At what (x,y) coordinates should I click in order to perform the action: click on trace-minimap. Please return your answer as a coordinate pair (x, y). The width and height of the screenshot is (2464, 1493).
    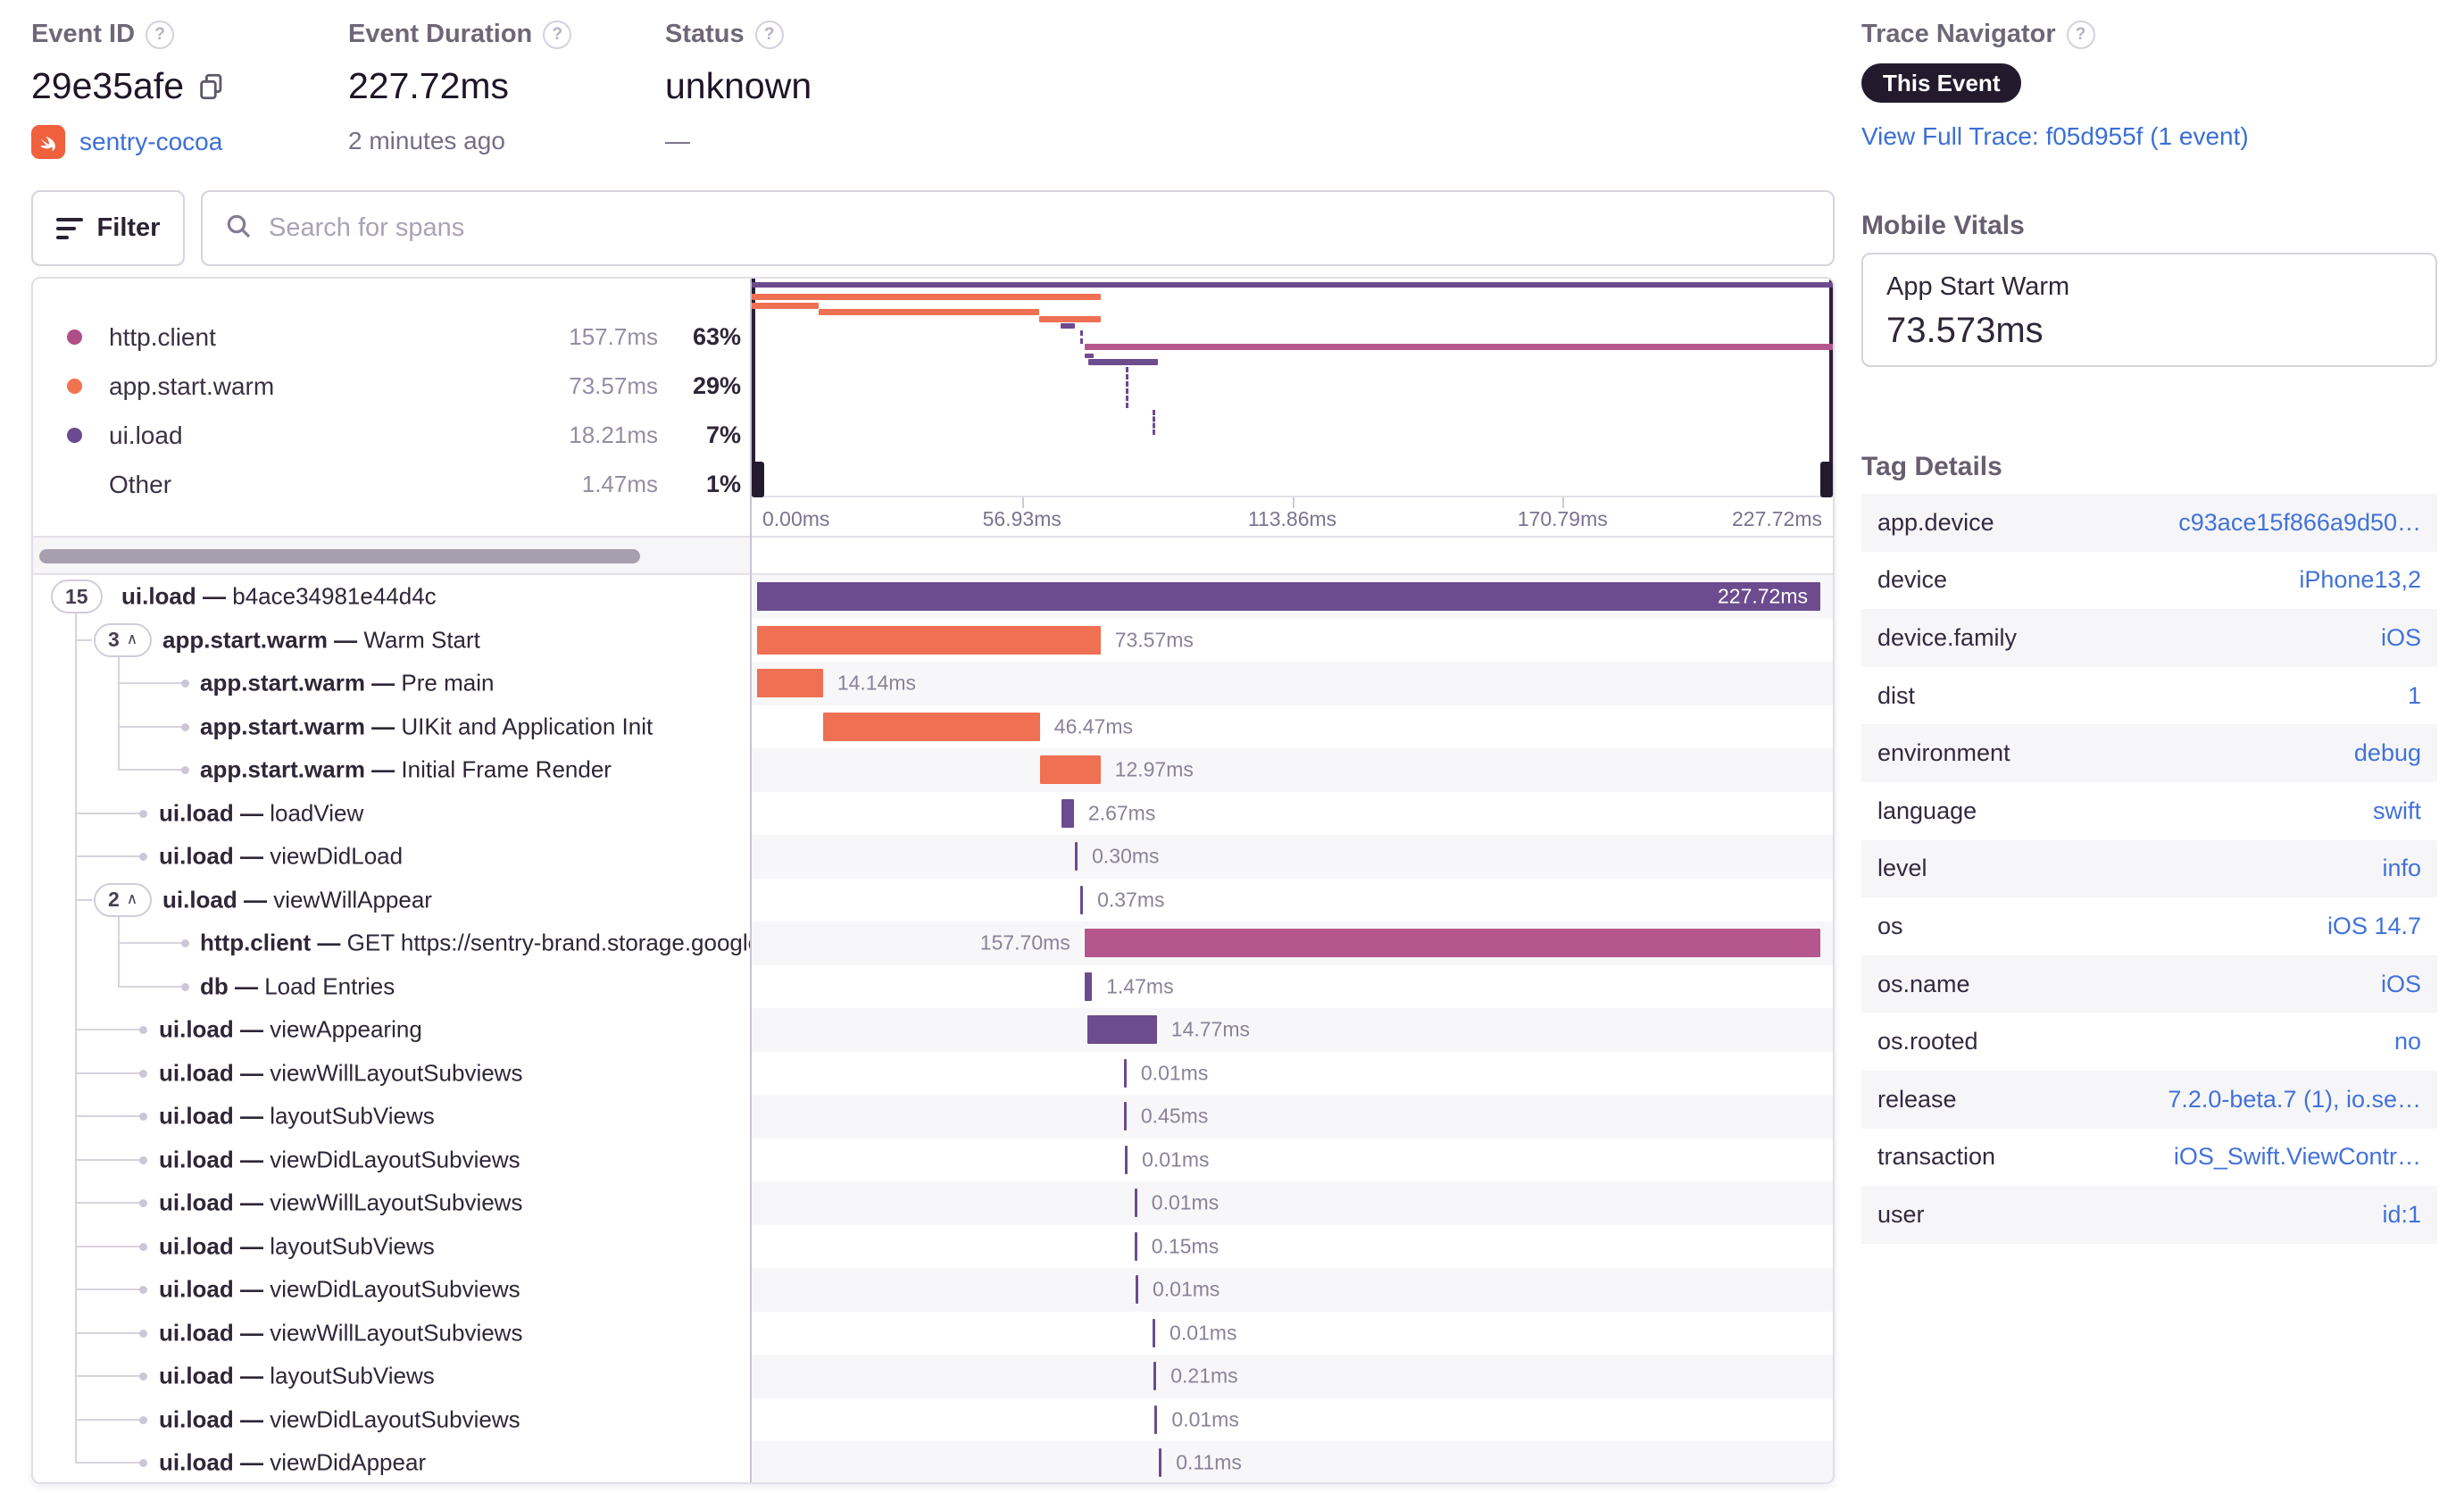
    Looking at the image, I should click on (1292, 388).